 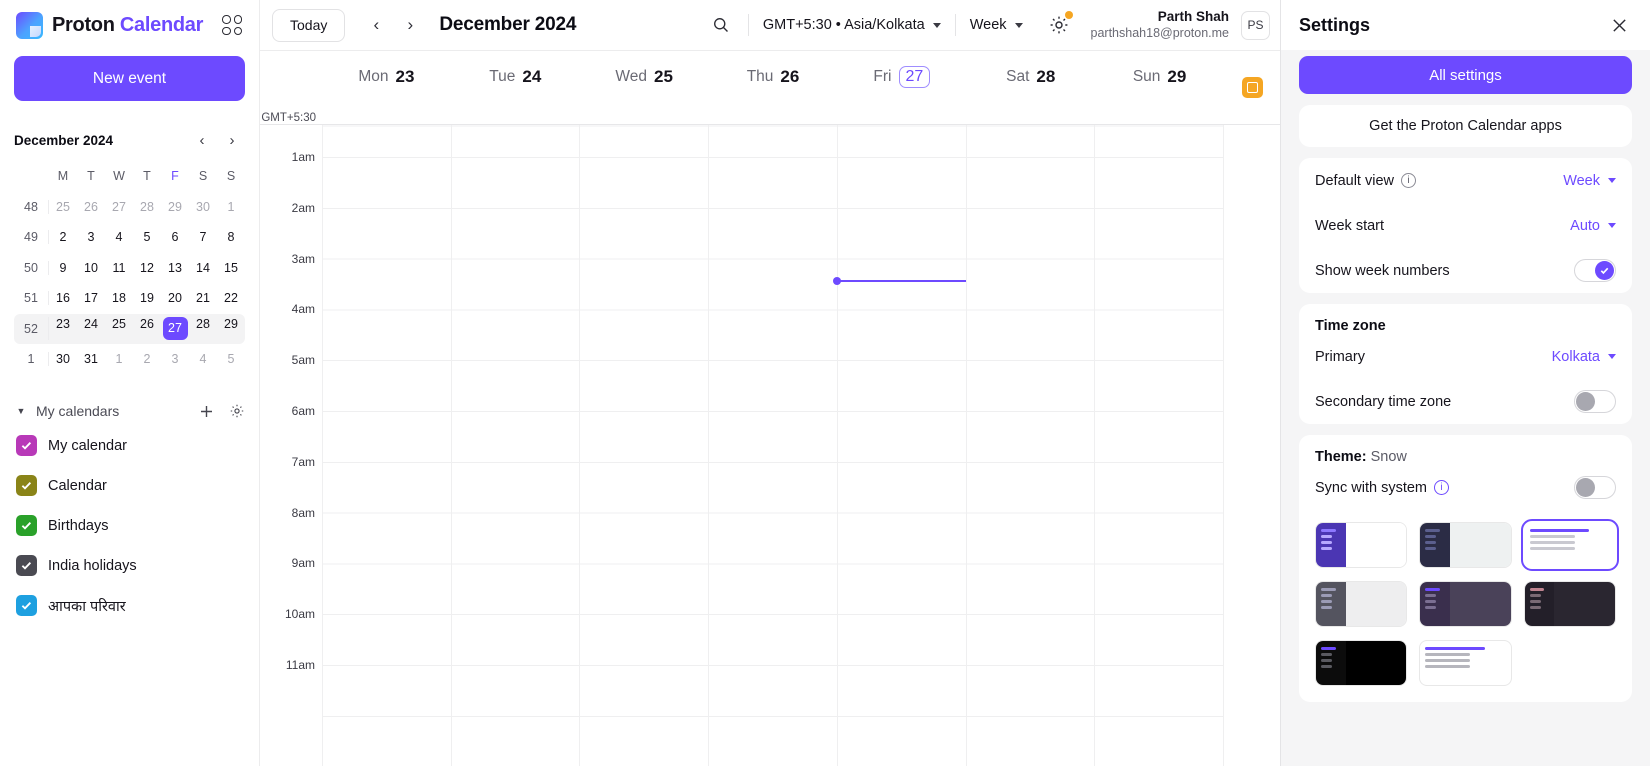 What do you see at coordinates (1030, 77) in the screenshot?
I see `day-header-sat: Sat 28` at bounding box center [1030, 77].